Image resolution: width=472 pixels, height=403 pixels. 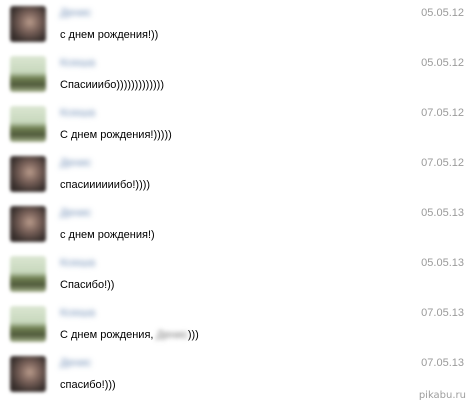 What do you see at coordinates (108, 335) in the screenshot?
I see `message-text-main: С днем рождения,` at bounding box center [108, 335].